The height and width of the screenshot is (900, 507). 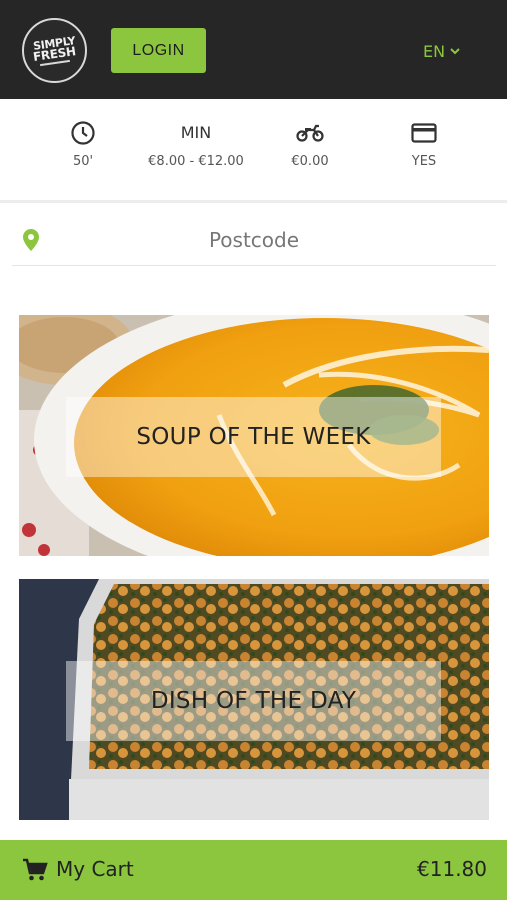 What do you see at coordinates (196, 132) in the screenshot?
I see `minimum-order-title: MIN` at bounding box center [196, 132].